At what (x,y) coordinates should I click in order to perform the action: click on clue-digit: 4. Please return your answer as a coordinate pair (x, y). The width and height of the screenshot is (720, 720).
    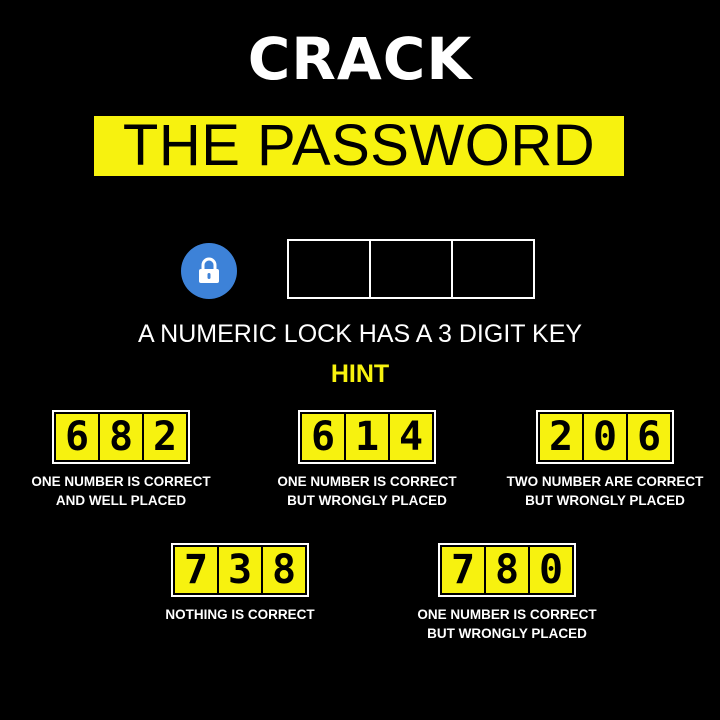
    Looking at the image, I should click on (411, 437).